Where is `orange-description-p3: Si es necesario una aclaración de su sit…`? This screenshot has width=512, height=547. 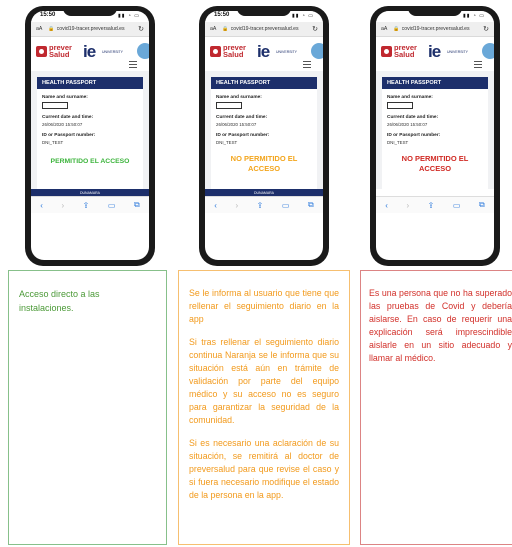
orange-description-p3: Si es necesario una aclaración de su sit… is located at coordinates (264, 469).